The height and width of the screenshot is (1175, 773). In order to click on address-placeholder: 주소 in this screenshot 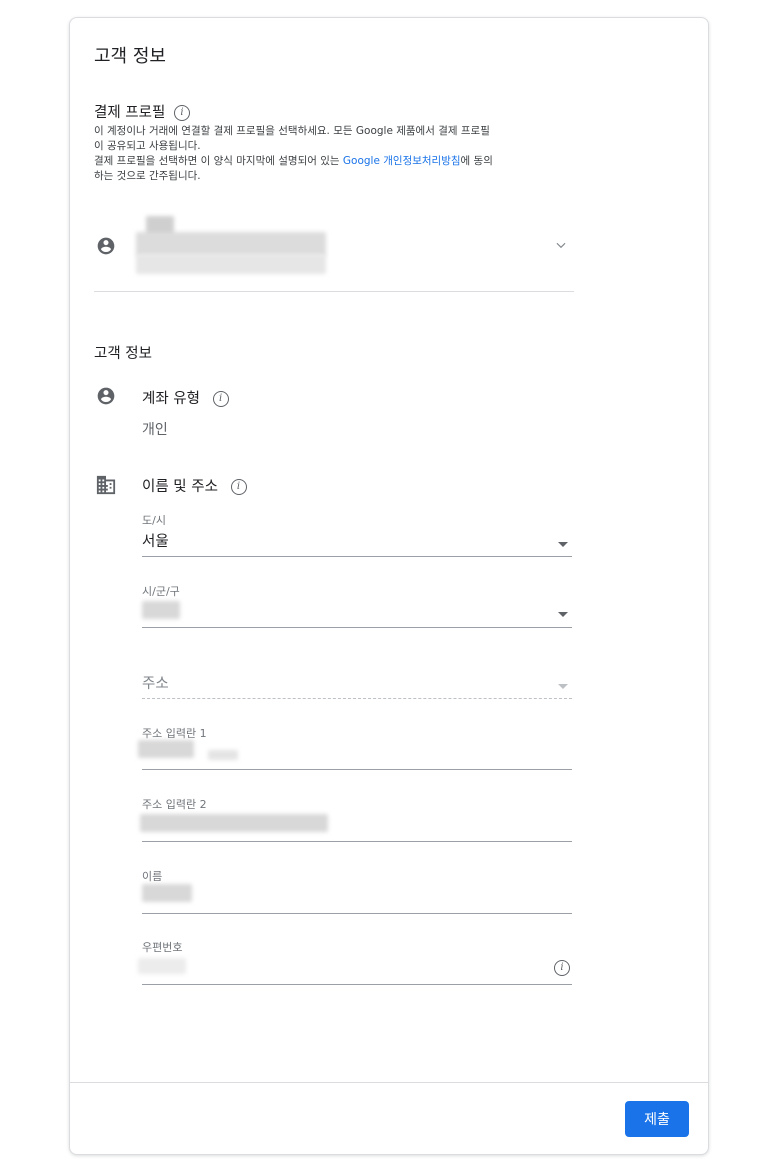, I will do `click(155, 684)`.